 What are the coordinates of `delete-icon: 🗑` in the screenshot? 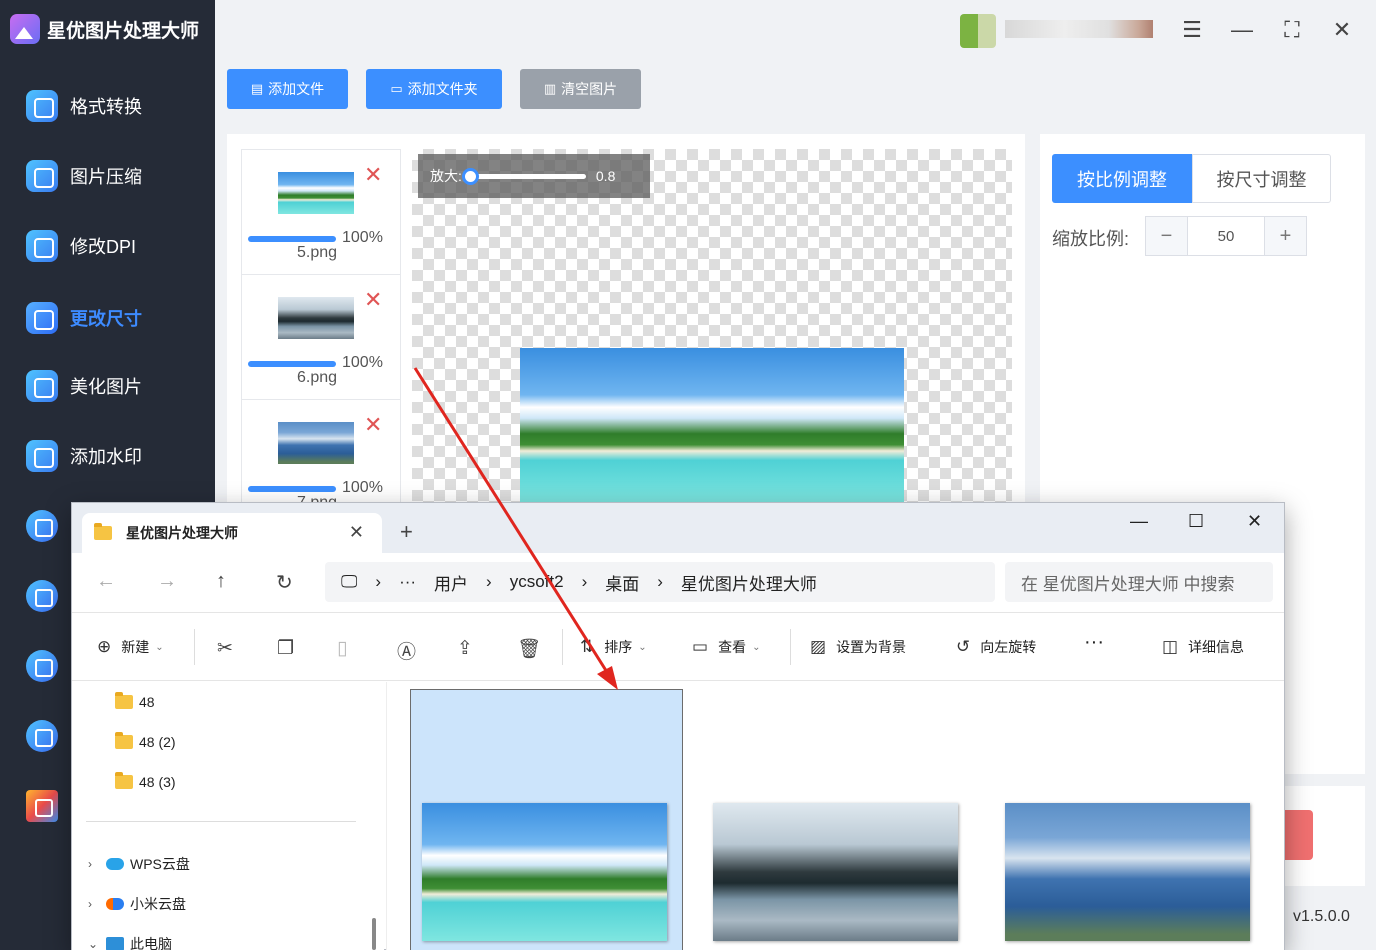 It's located at (529, 649).